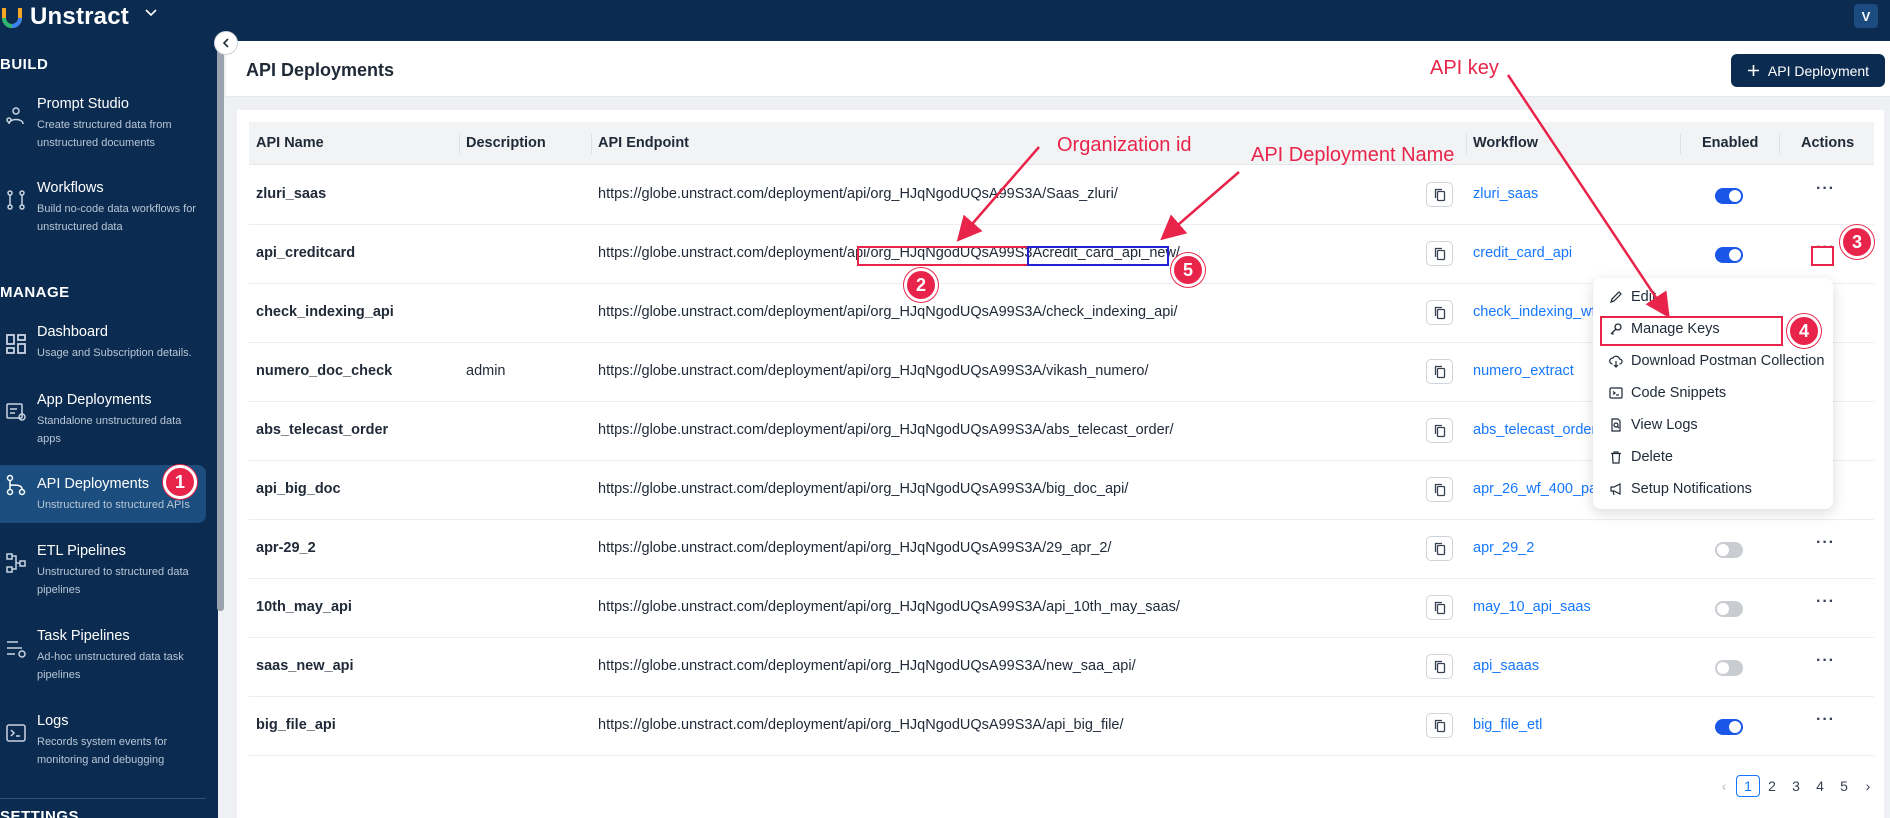 Image resolution: width=1890 pixels, height=818 pixels. Describe the element at coordinates (1505, 143) in the screenshot. I see `column-header: Workflow` at that location.